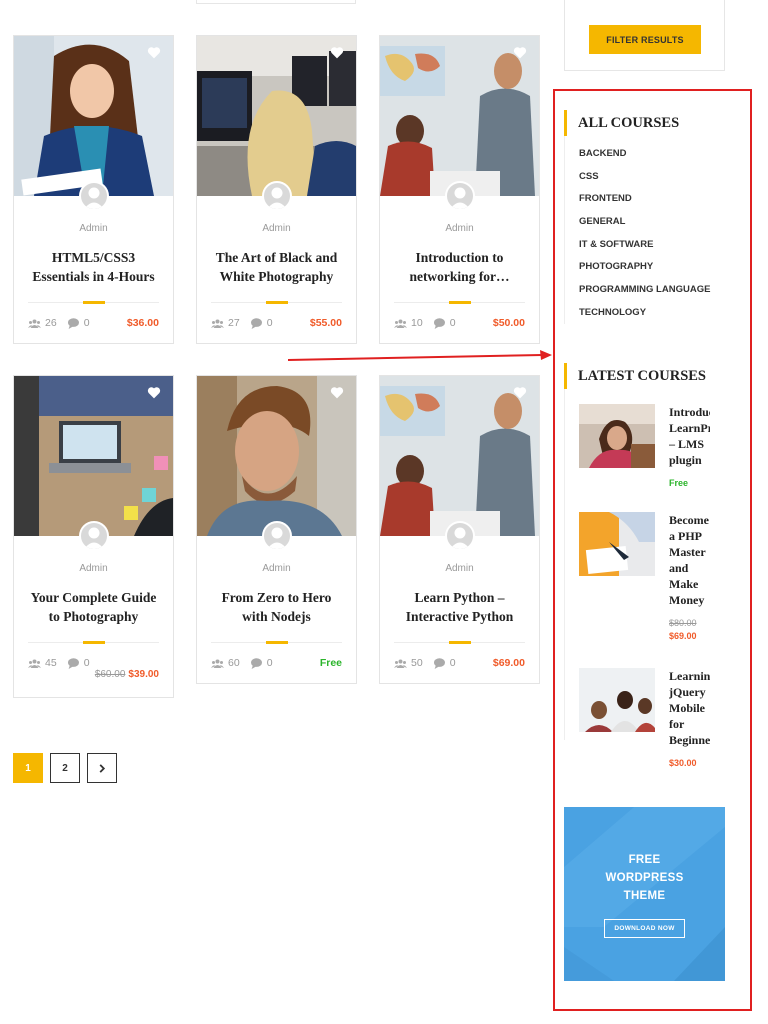 The height and width of the screenshot is (1024, 768). I want to click on previous-widget-bottom, so click(276, 2).